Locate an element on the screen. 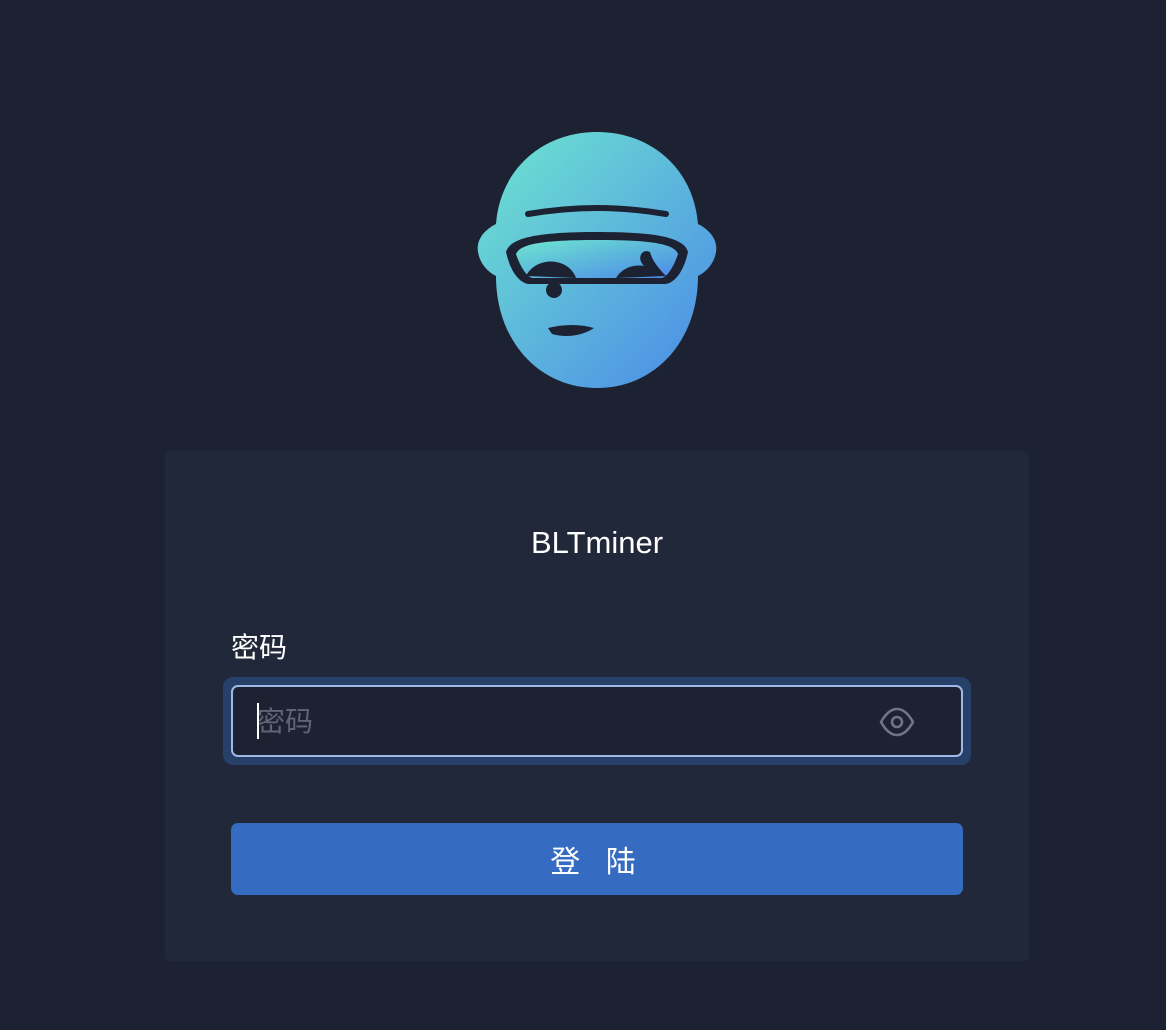 This screenshot has width=1166, height=1030. eye-icon is located at coordinates (897, 722).